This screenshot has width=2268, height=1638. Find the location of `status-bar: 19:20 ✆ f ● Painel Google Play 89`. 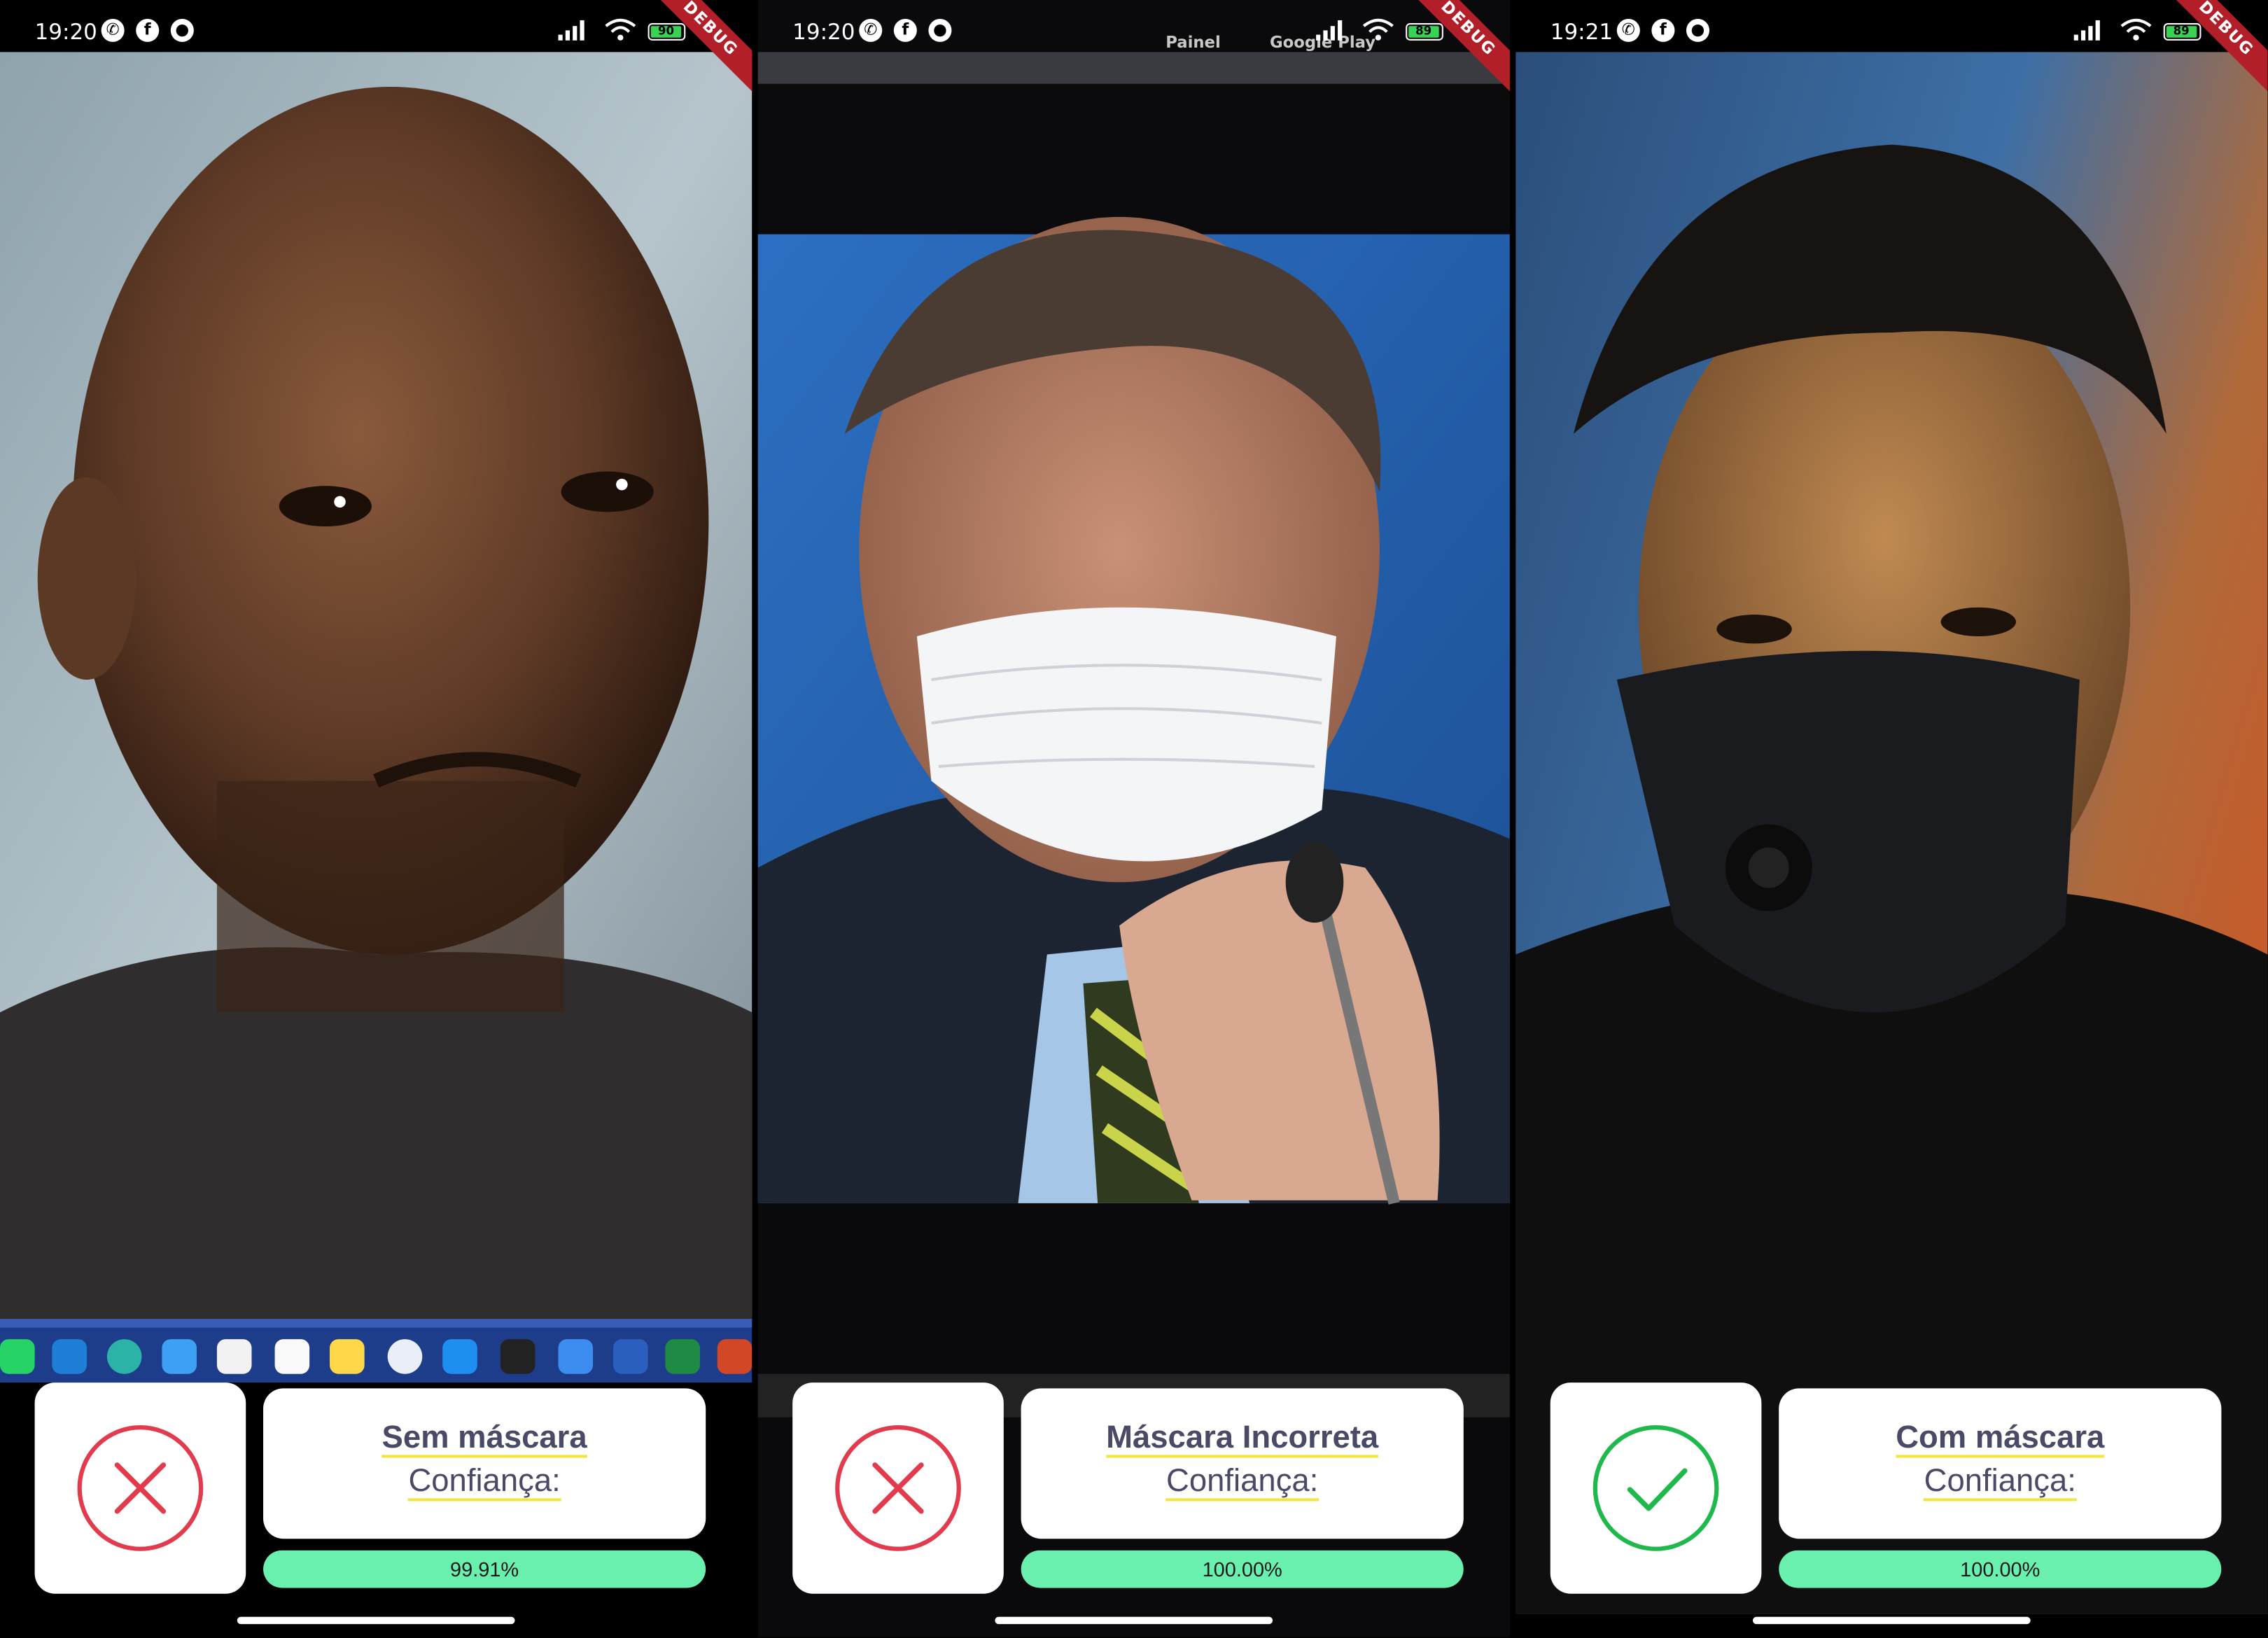

status-bar: 19:20 ✆ f ● Painel Google Play 89 is located at coordinates (1134, 33).